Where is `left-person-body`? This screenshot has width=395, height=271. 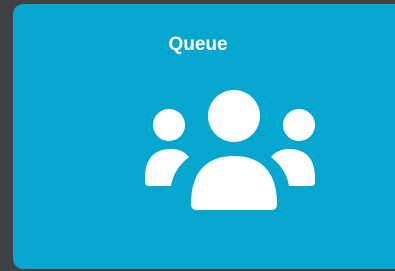 left-person-body is located at coordinates (167, 167).